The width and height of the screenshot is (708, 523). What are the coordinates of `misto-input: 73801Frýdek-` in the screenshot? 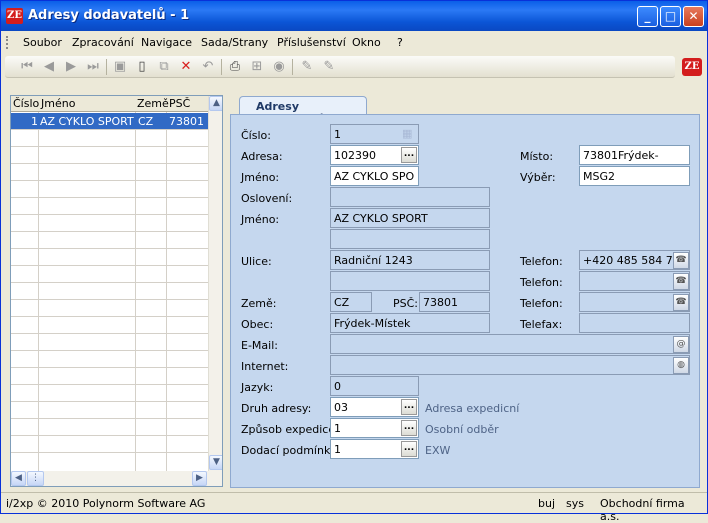 It's located at (634, 155).